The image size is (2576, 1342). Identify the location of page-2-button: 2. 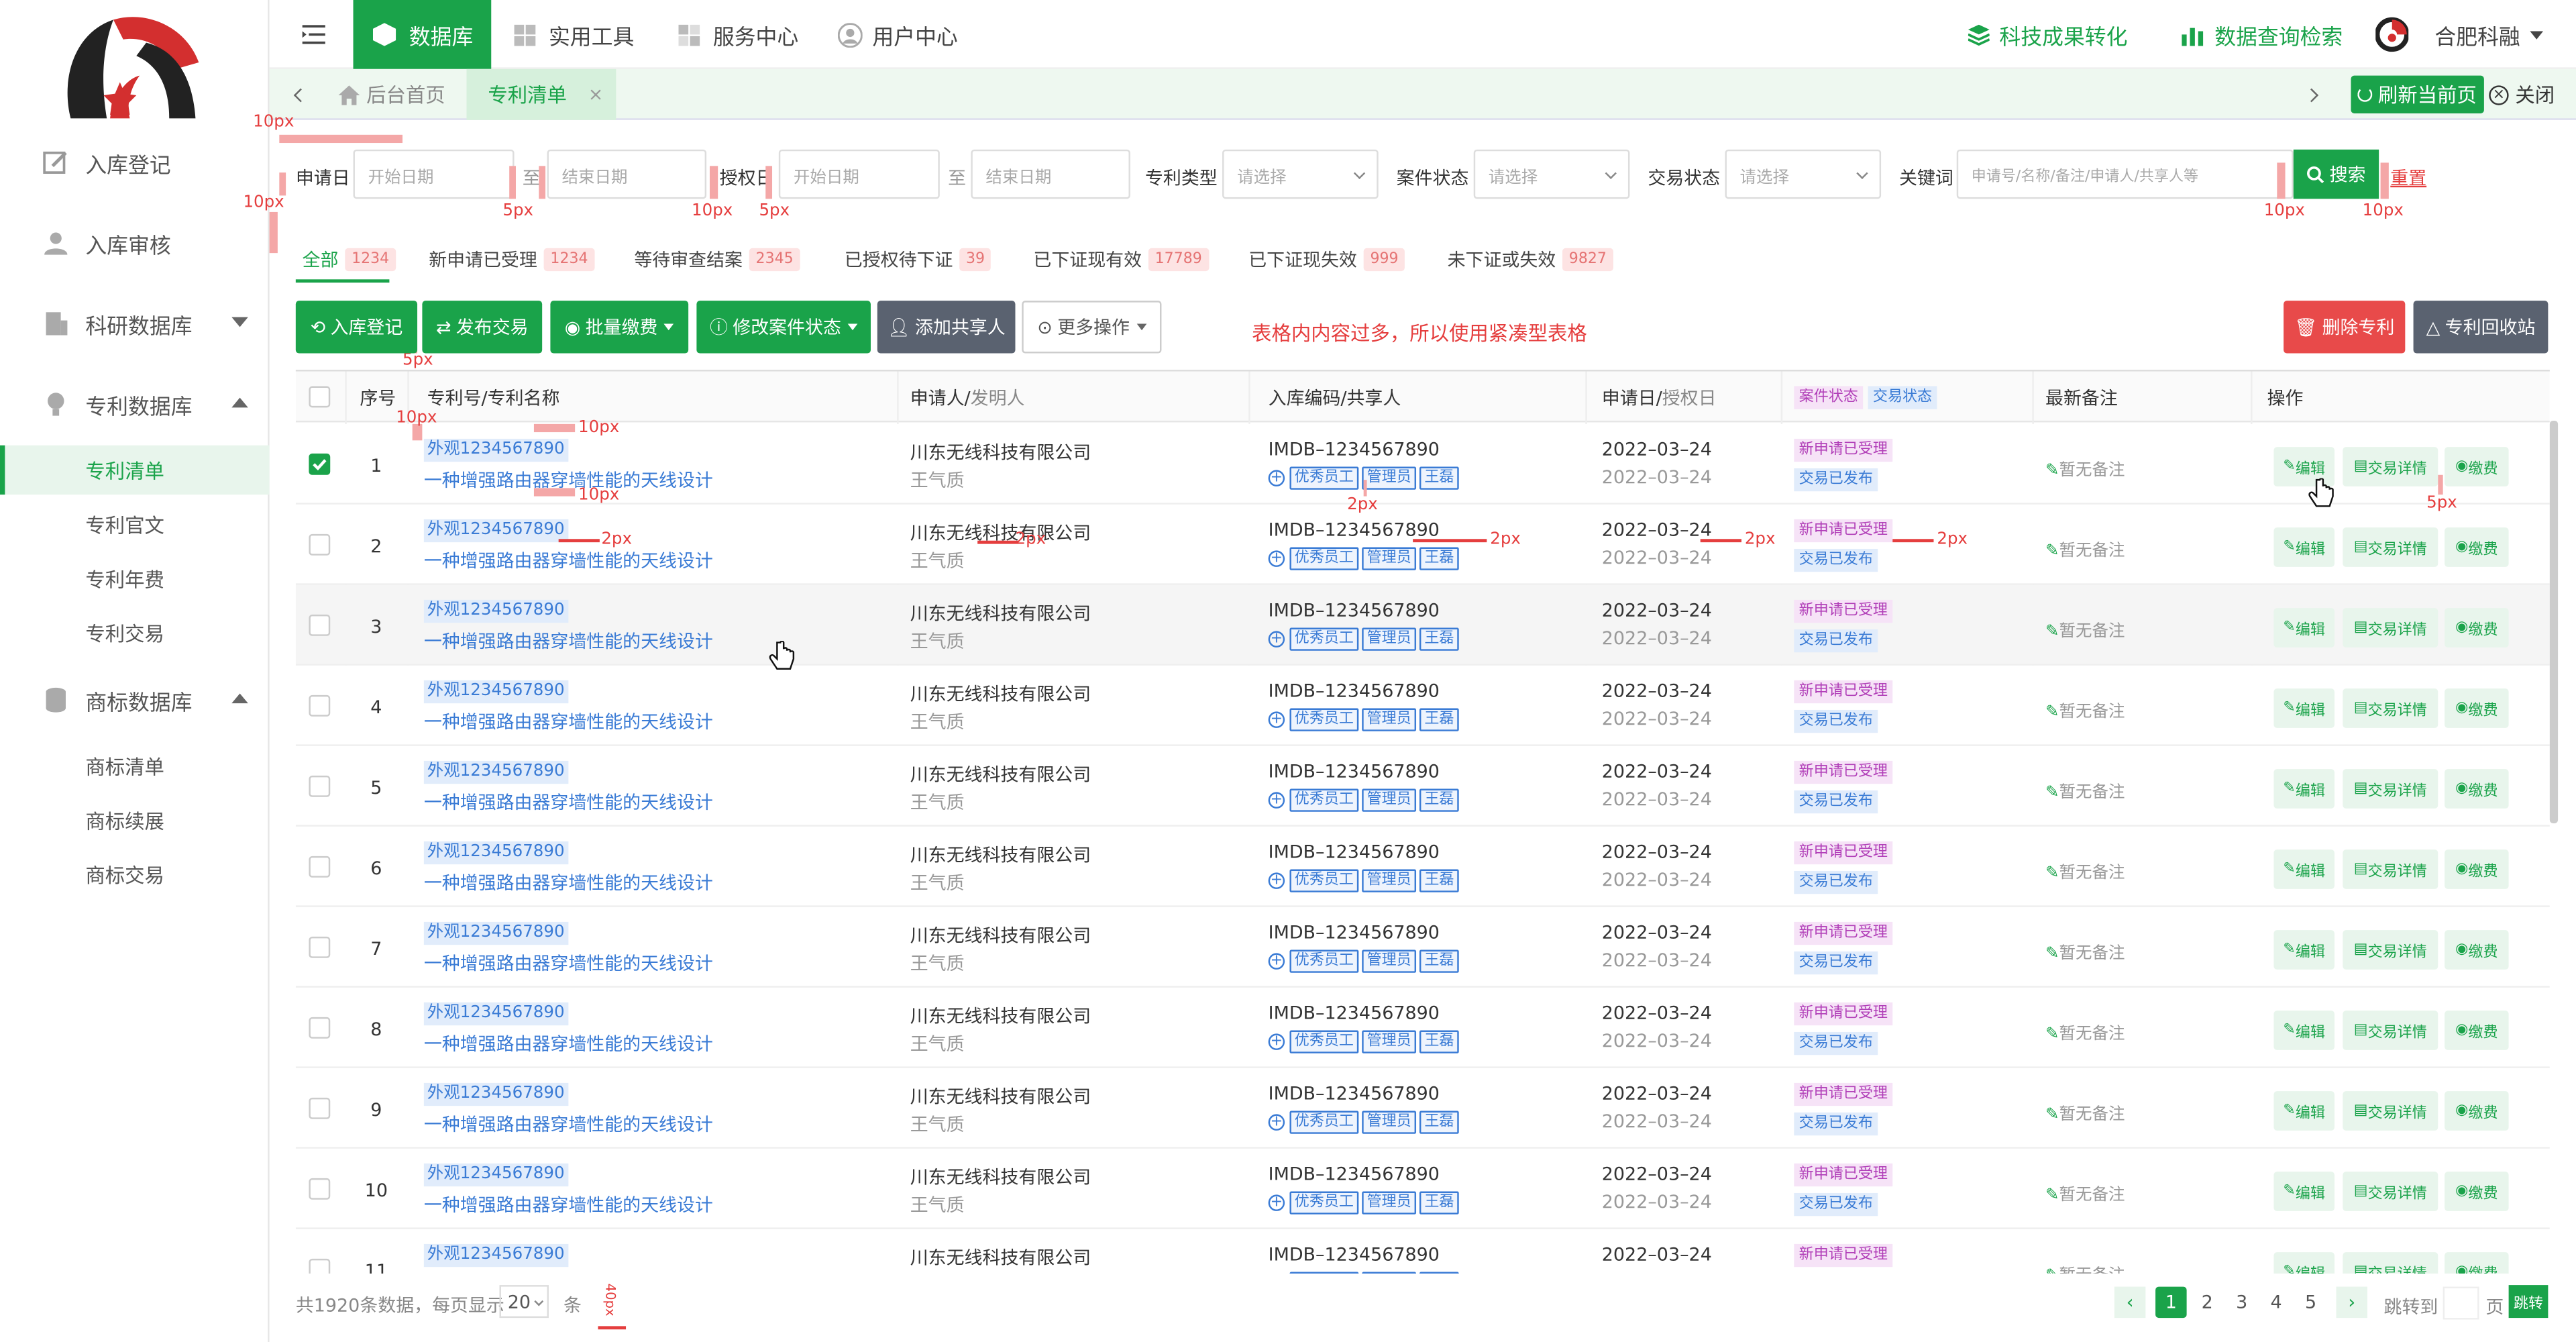
(2207, 1303).